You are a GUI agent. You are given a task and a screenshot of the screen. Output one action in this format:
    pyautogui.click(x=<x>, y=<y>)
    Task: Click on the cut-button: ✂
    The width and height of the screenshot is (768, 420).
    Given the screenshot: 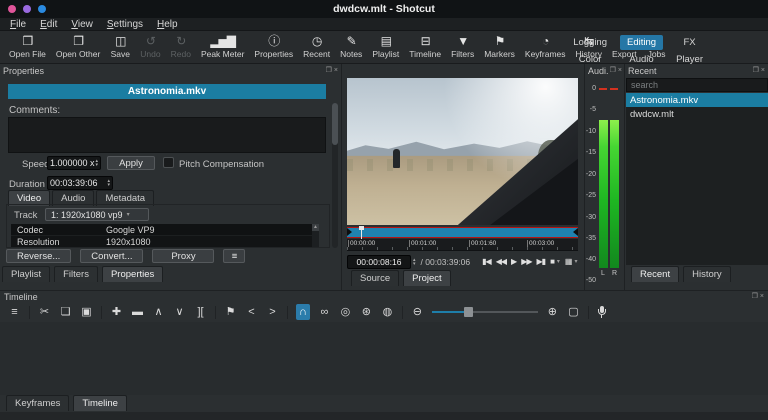 What is the action you would take?
    pyautogui.click(x=44, y=312)
    